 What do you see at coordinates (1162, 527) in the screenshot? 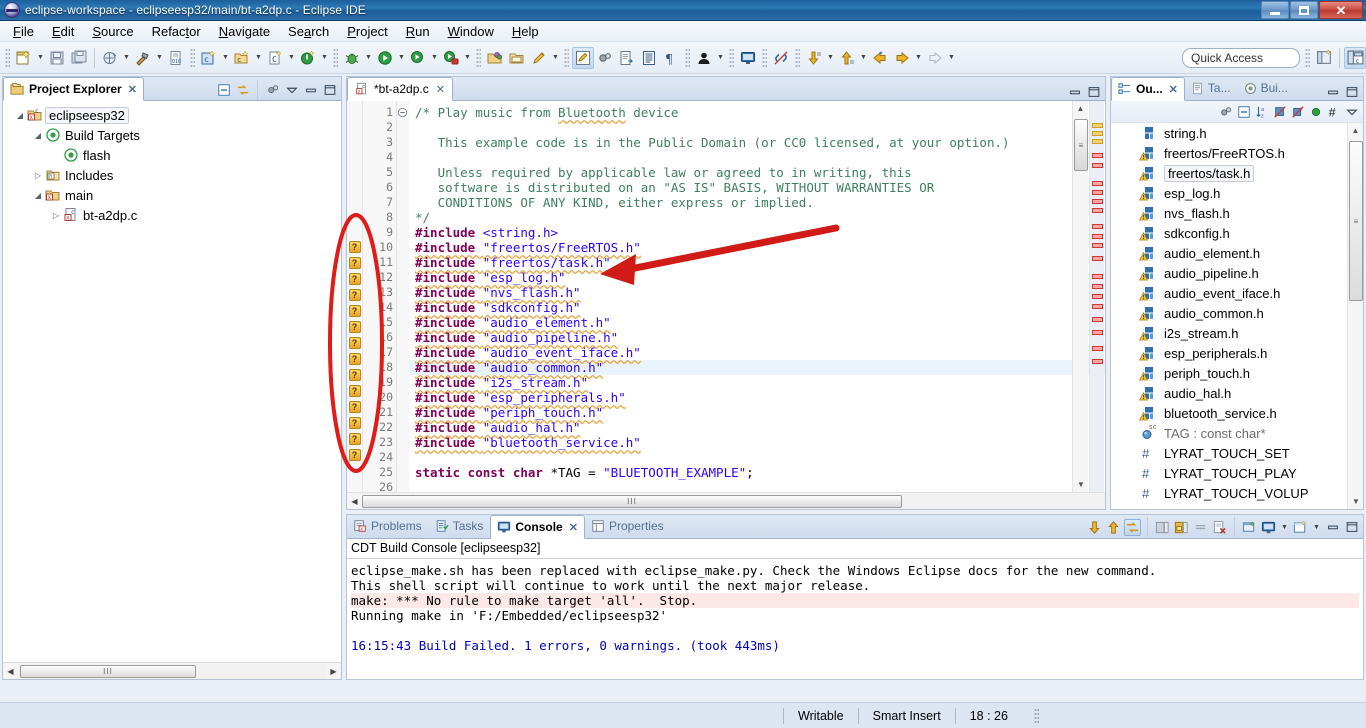
I see `save-console-icon` at bounding box center [1162, 527].